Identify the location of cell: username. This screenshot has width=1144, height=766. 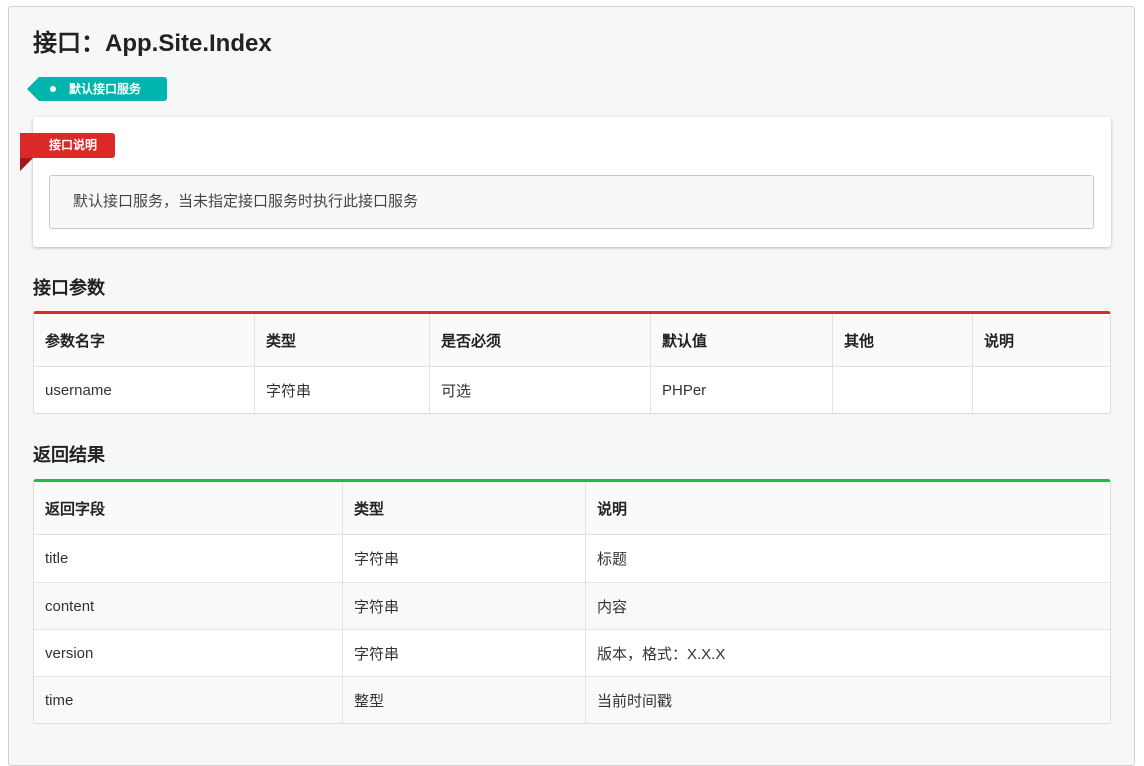
(78, 390).